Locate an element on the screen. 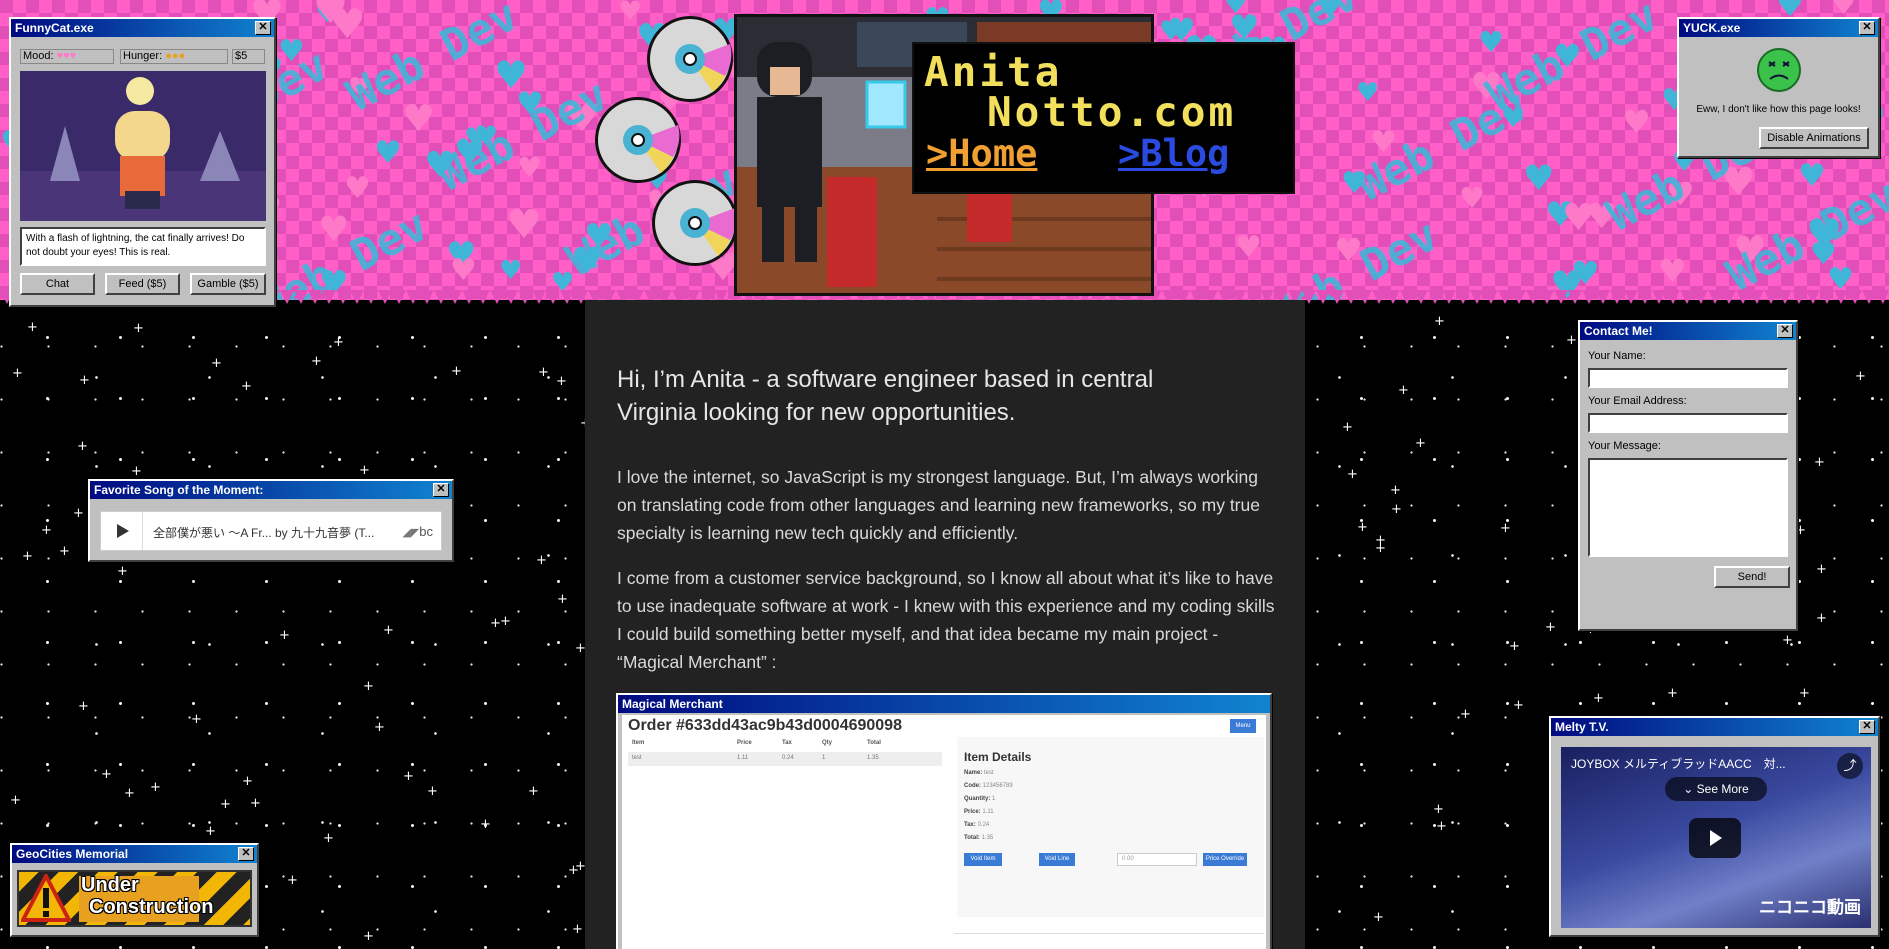 The image size is (1889, 949). table-header-cell: Tax is located at coordinates (787, 743).